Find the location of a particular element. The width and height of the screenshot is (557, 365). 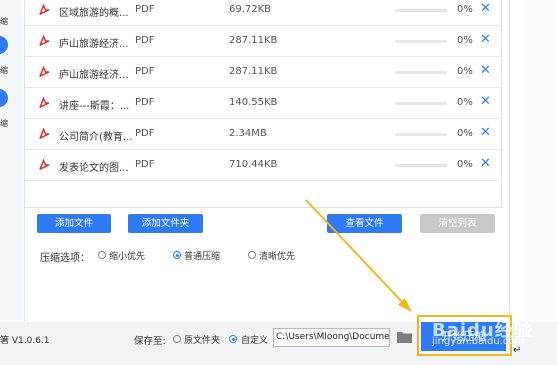

radio-original-folder is located at coordinates (177, 339).